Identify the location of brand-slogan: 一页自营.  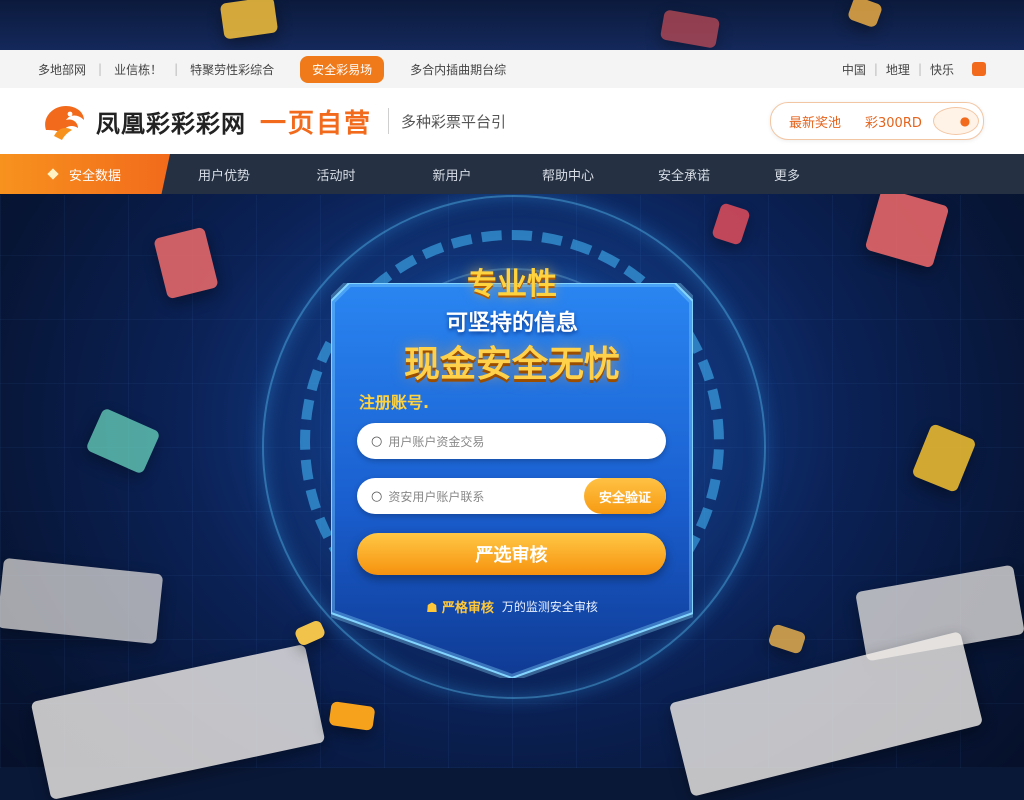
(316, 123).